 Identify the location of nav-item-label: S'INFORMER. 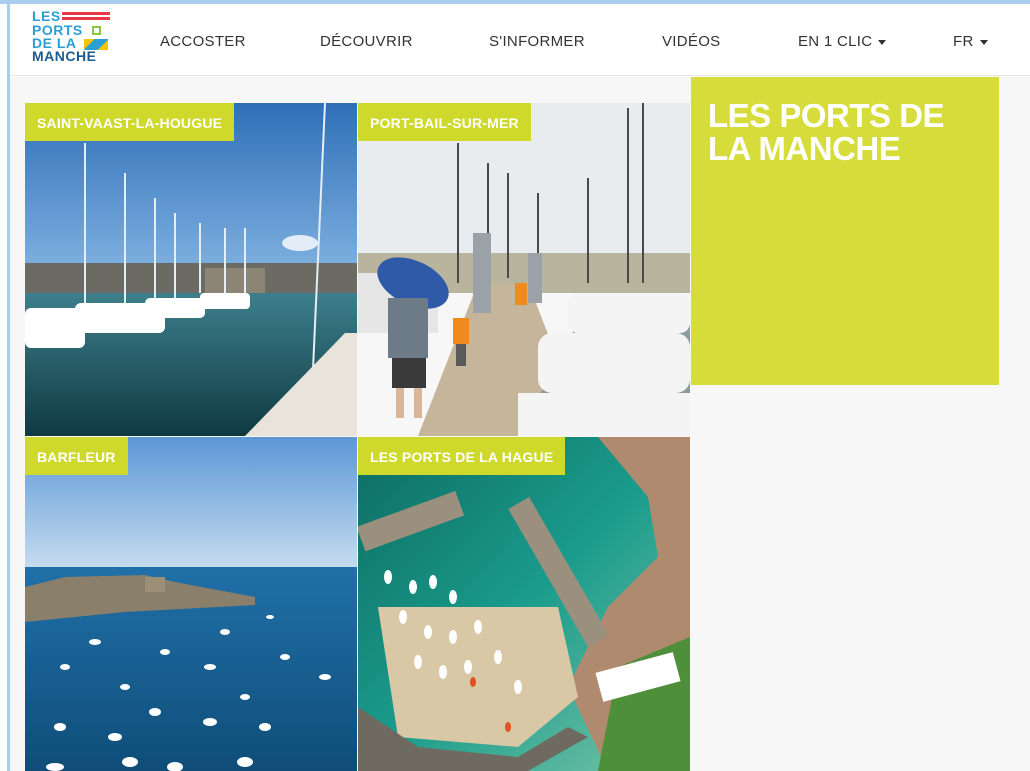
(537, 41).